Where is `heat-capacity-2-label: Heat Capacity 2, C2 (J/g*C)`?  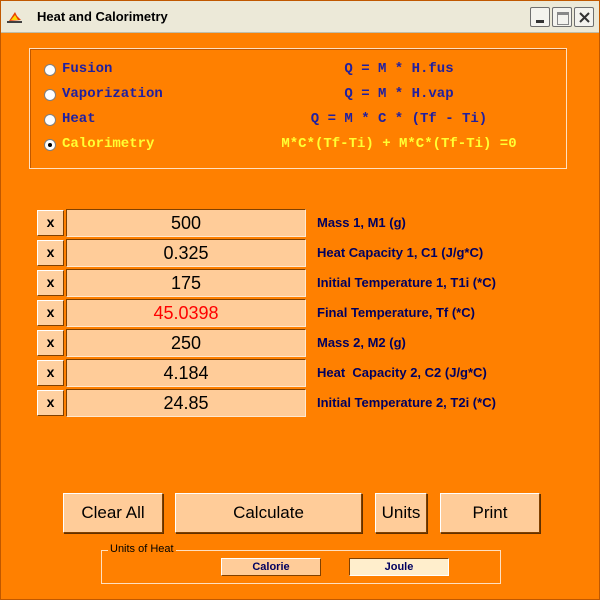
heat-capacity-2-label: Heat Capacity 2, C2 (J/g*C) is located at coordinates (402, 372).